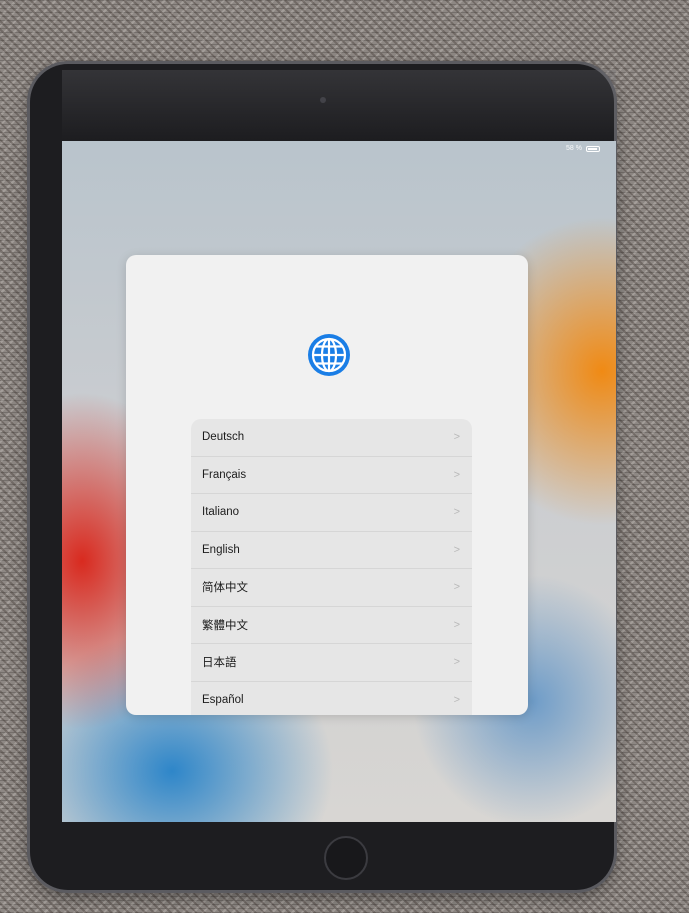 Image resolution: width=689 pixels, height=913 pixels. Describe the element at coordinates (339, 105) in the screenshot. I see `screen-glare` at that location.